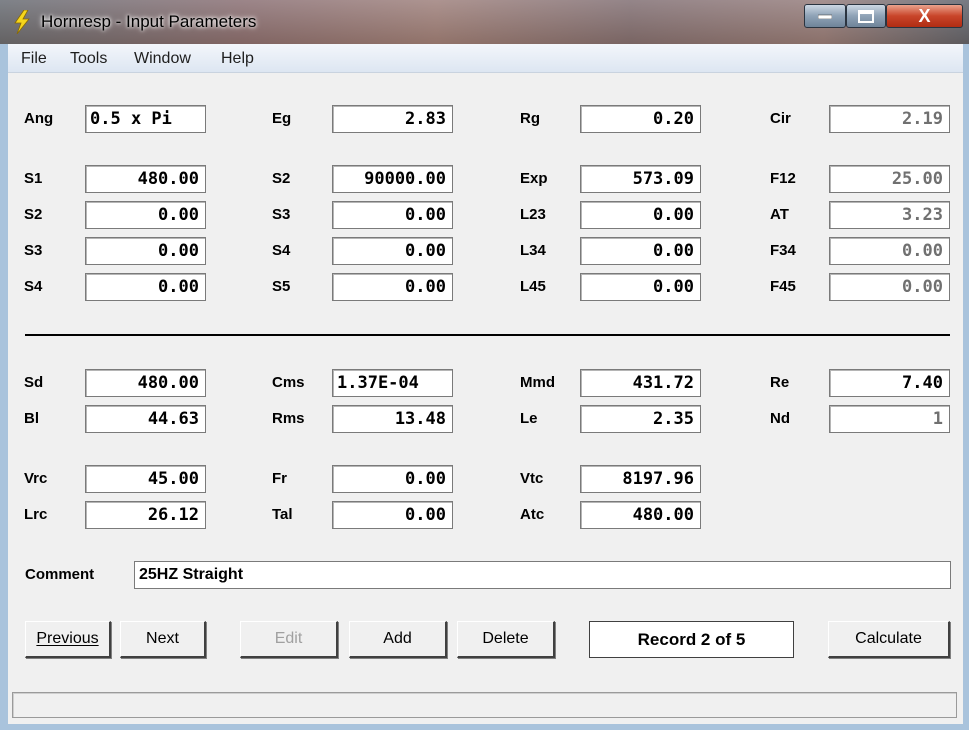  What do you see at coordinates (532, 478) in the screenshot?
I see `label-vtc: Vtc` at bounding box center [532, 478].